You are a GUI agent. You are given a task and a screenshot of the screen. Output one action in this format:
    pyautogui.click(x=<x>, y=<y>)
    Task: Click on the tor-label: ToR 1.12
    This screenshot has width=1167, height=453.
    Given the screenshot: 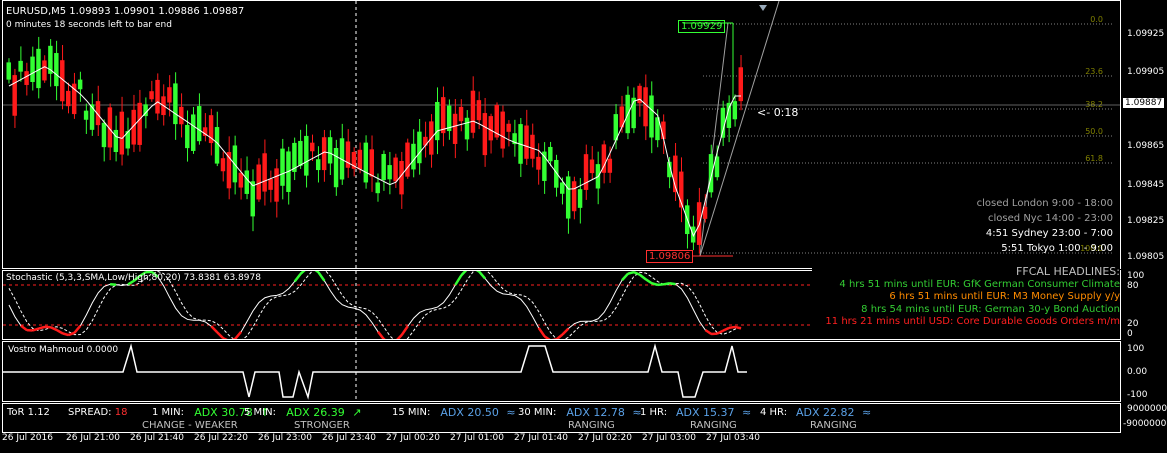 What is the action you would take?
    pyautogui.click(x=28, y=412)
    